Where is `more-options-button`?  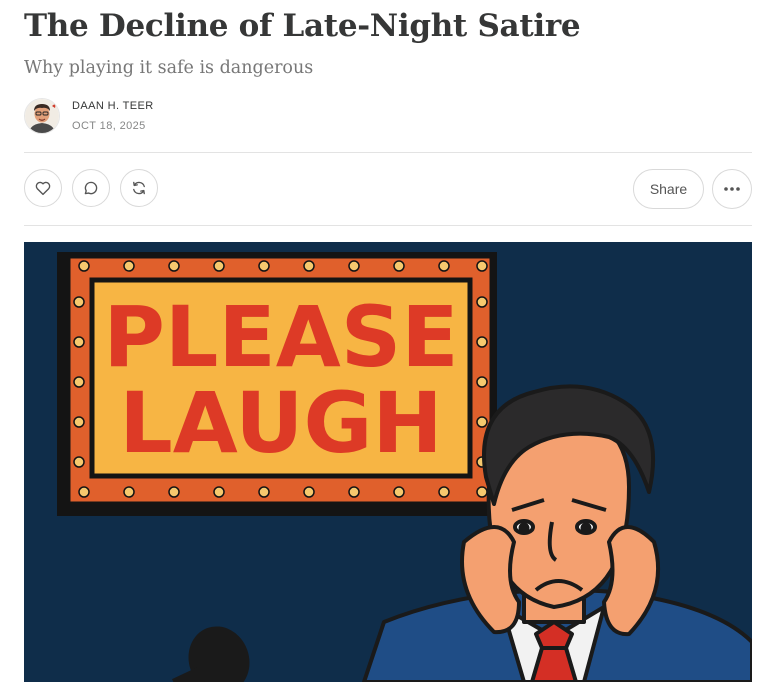 more-options-button is located at coordinates (732, 189).